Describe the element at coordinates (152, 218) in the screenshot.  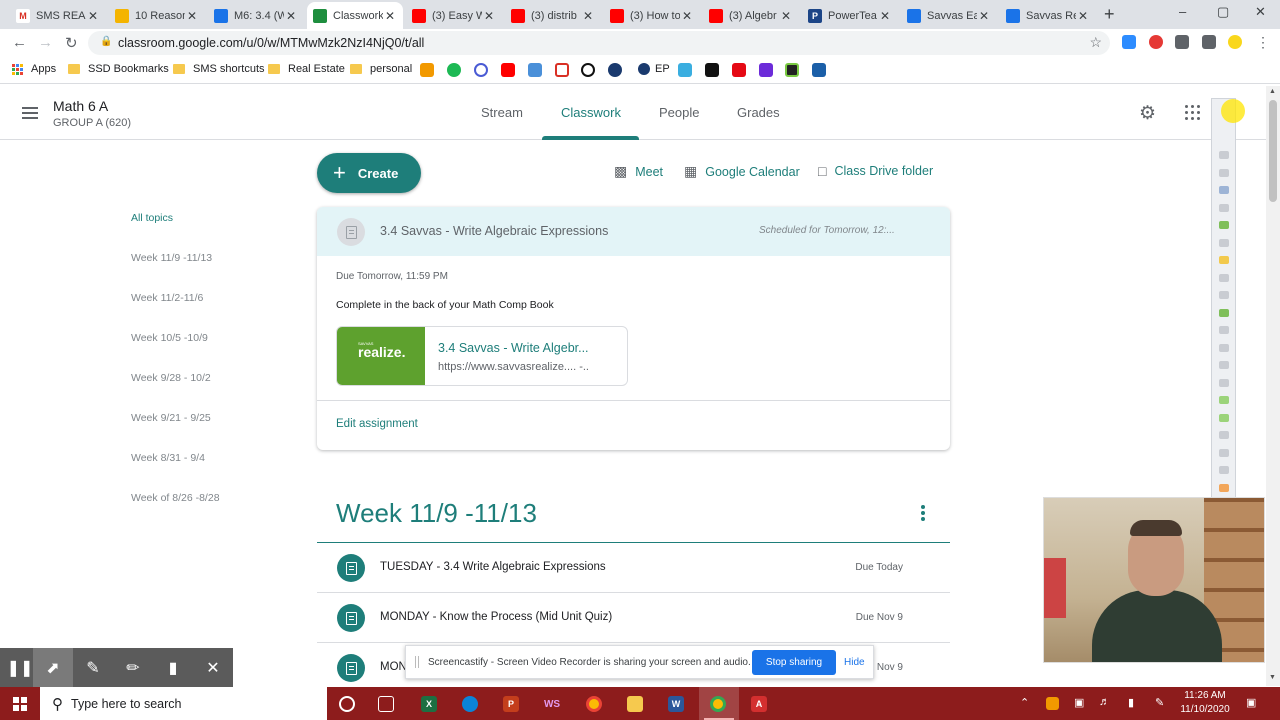
I see `topic-all: All topics` at that location.